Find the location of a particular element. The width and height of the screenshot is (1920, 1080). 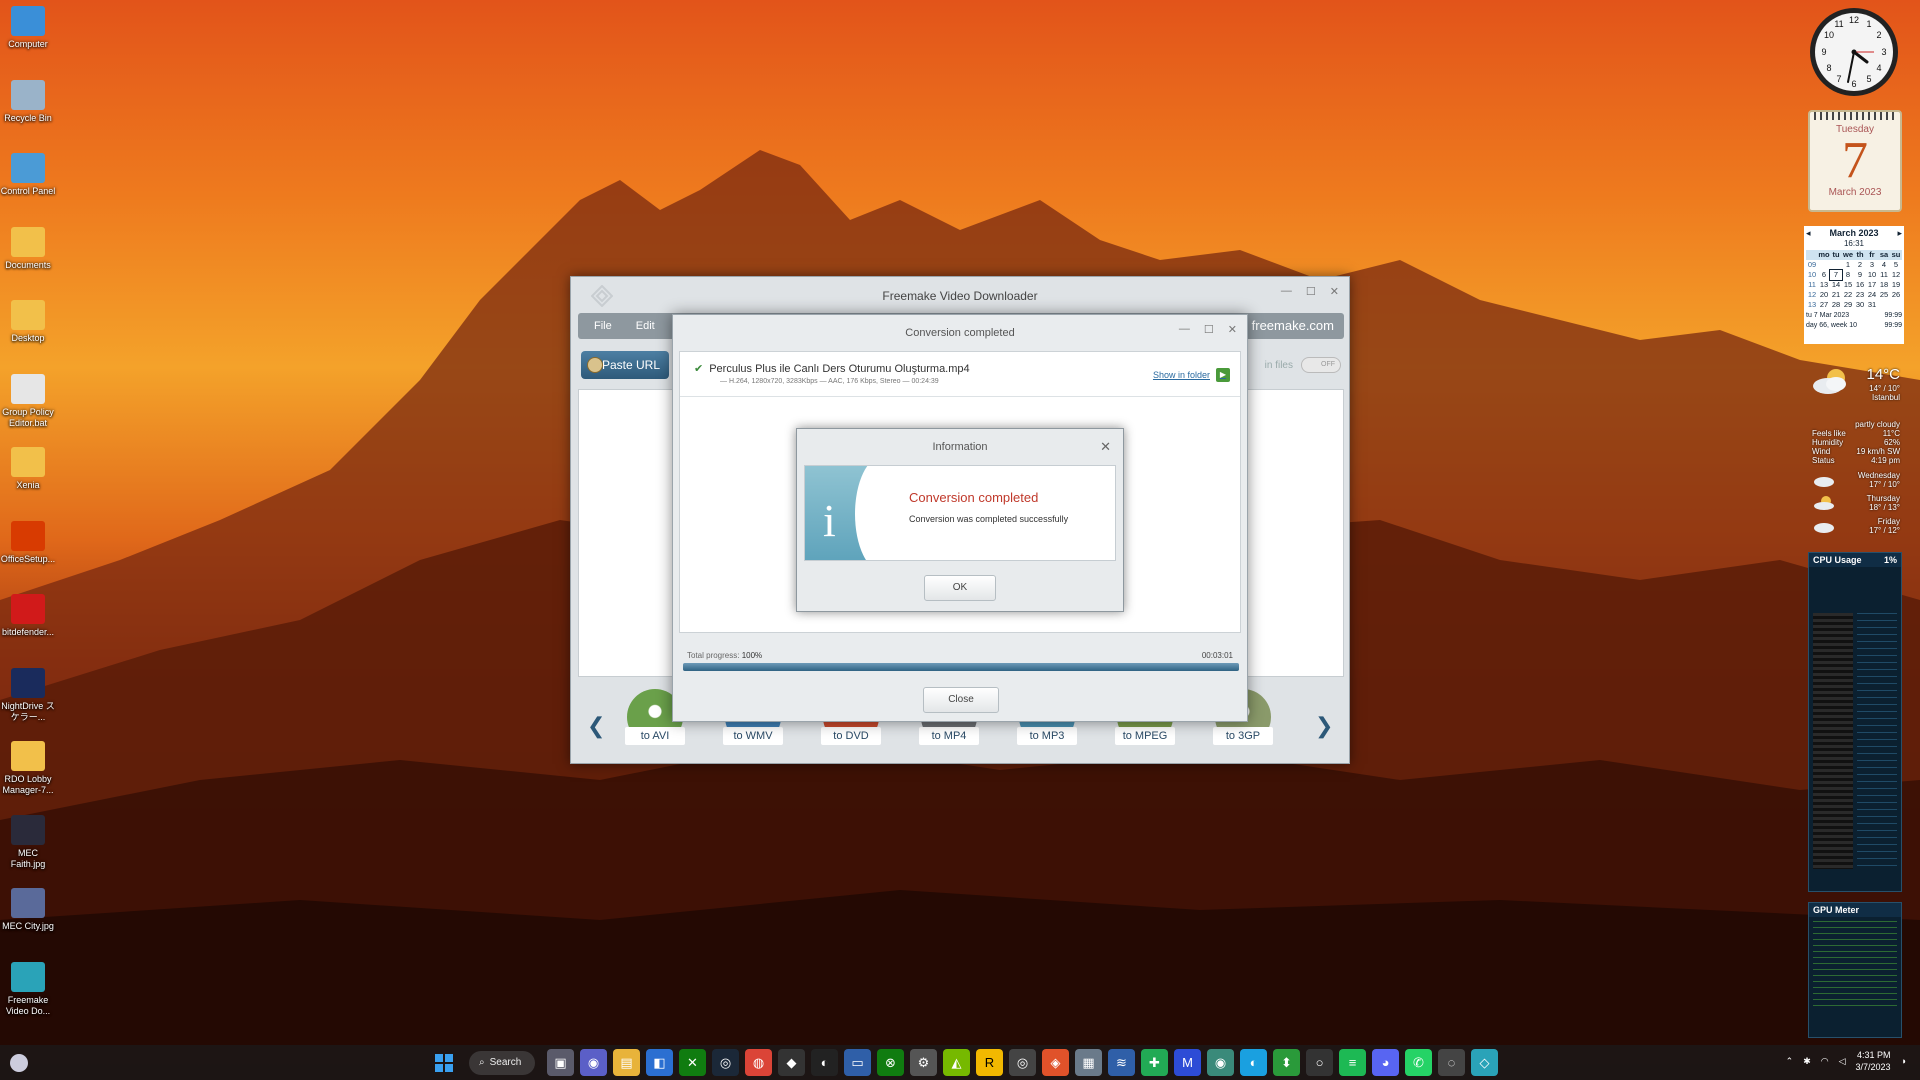

discord-icon: ◕ is located at coordinates (1385, 1062).